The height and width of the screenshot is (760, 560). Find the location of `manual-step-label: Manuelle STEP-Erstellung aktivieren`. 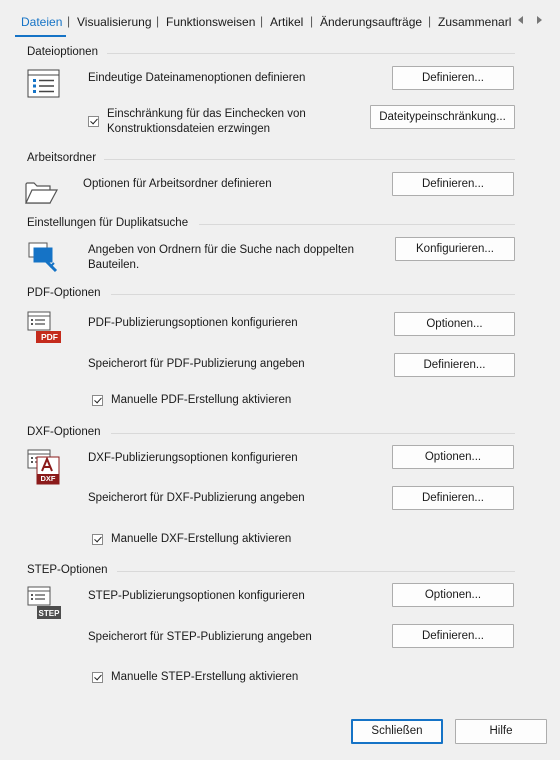

manual-step-label: Manuelle STEP-Erstellung aktivieren is located at coordinates (205, 677).